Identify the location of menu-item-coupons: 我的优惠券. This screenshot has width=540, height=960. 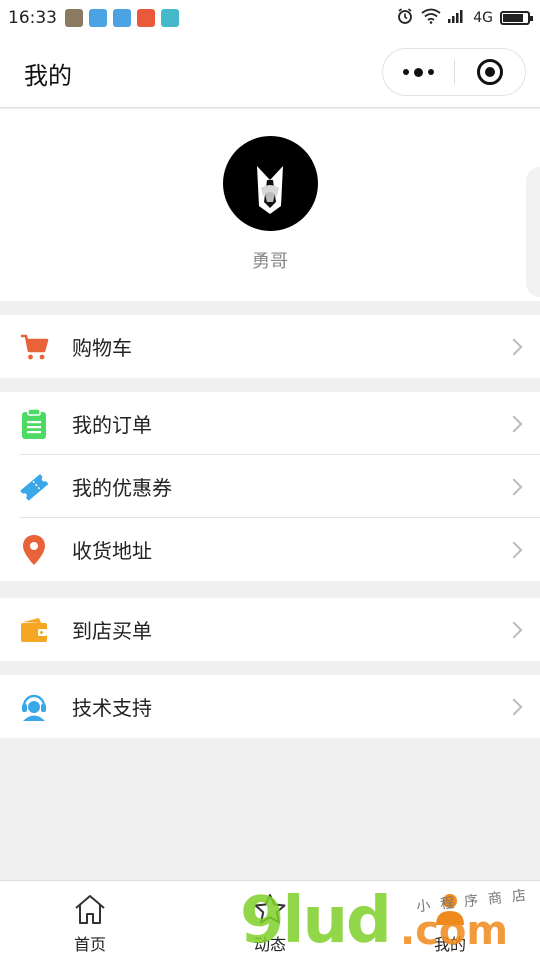
(270, 486).